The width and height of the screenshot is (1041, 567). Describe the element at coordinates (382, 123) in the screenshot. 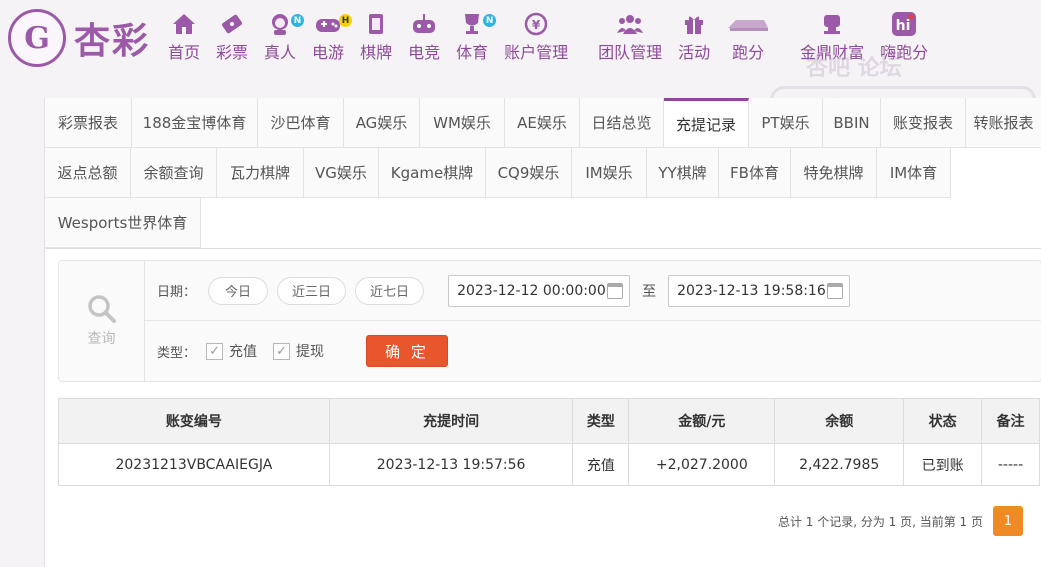

I see `tab-ag: AG娱乐` at that location.